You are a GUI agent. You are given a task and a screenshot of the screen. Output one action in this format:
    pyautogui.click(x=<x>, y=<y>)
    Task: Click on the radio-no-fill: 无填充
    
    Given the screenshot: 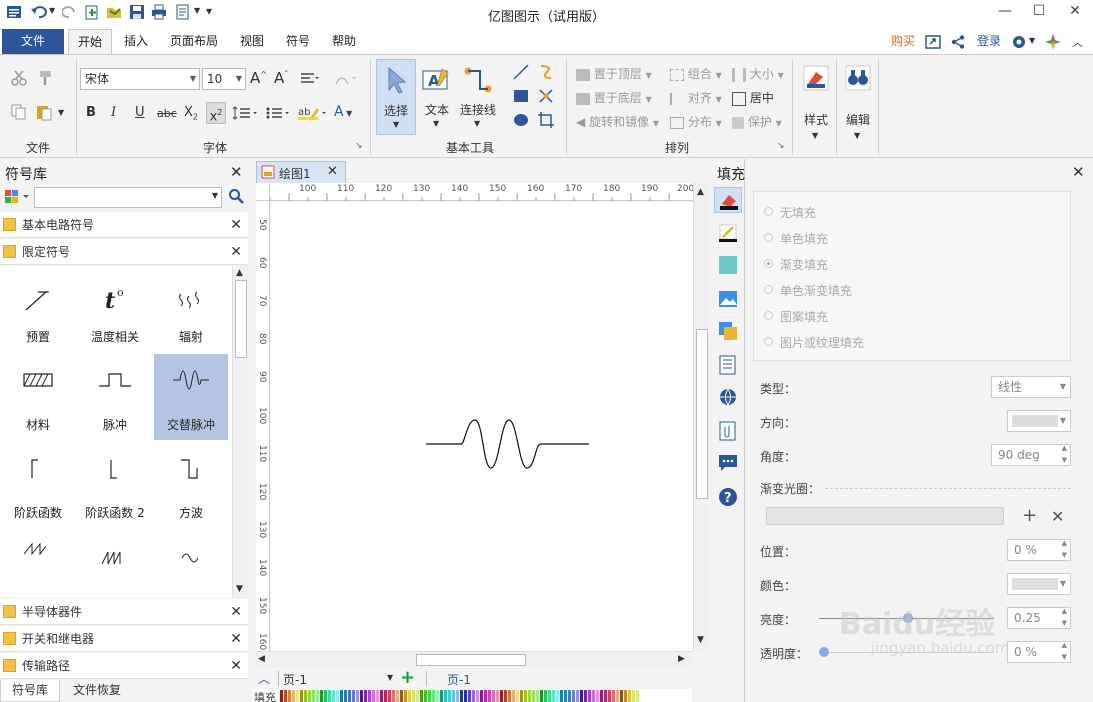 What is the action you would take?
    pyautogui.click(x=864, y=212)
    